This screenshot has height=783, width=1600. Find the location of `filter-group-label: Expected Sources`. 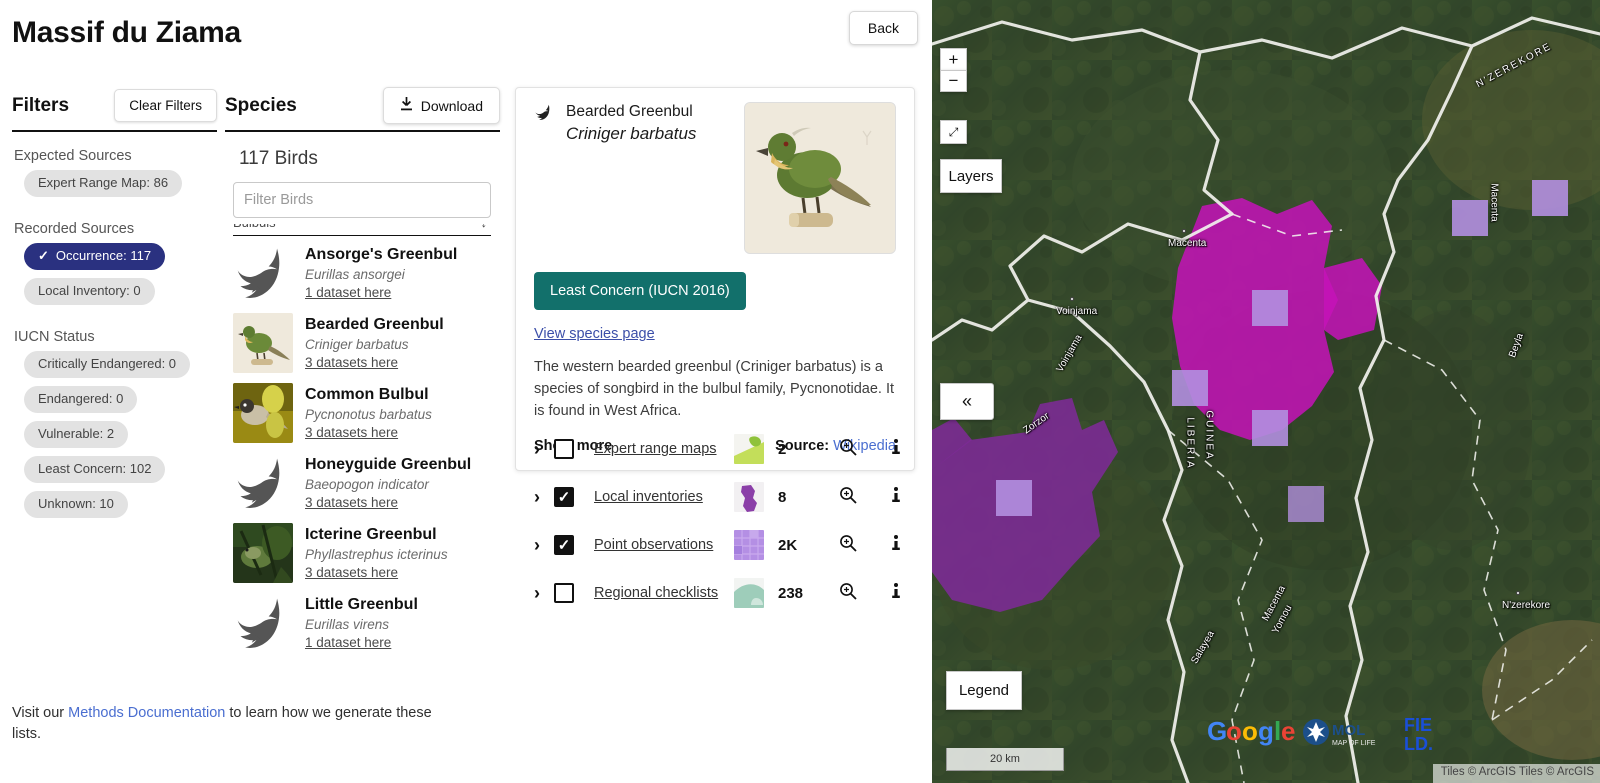

filter-group-label: Expected Sources is located at coordinates (73, 156).